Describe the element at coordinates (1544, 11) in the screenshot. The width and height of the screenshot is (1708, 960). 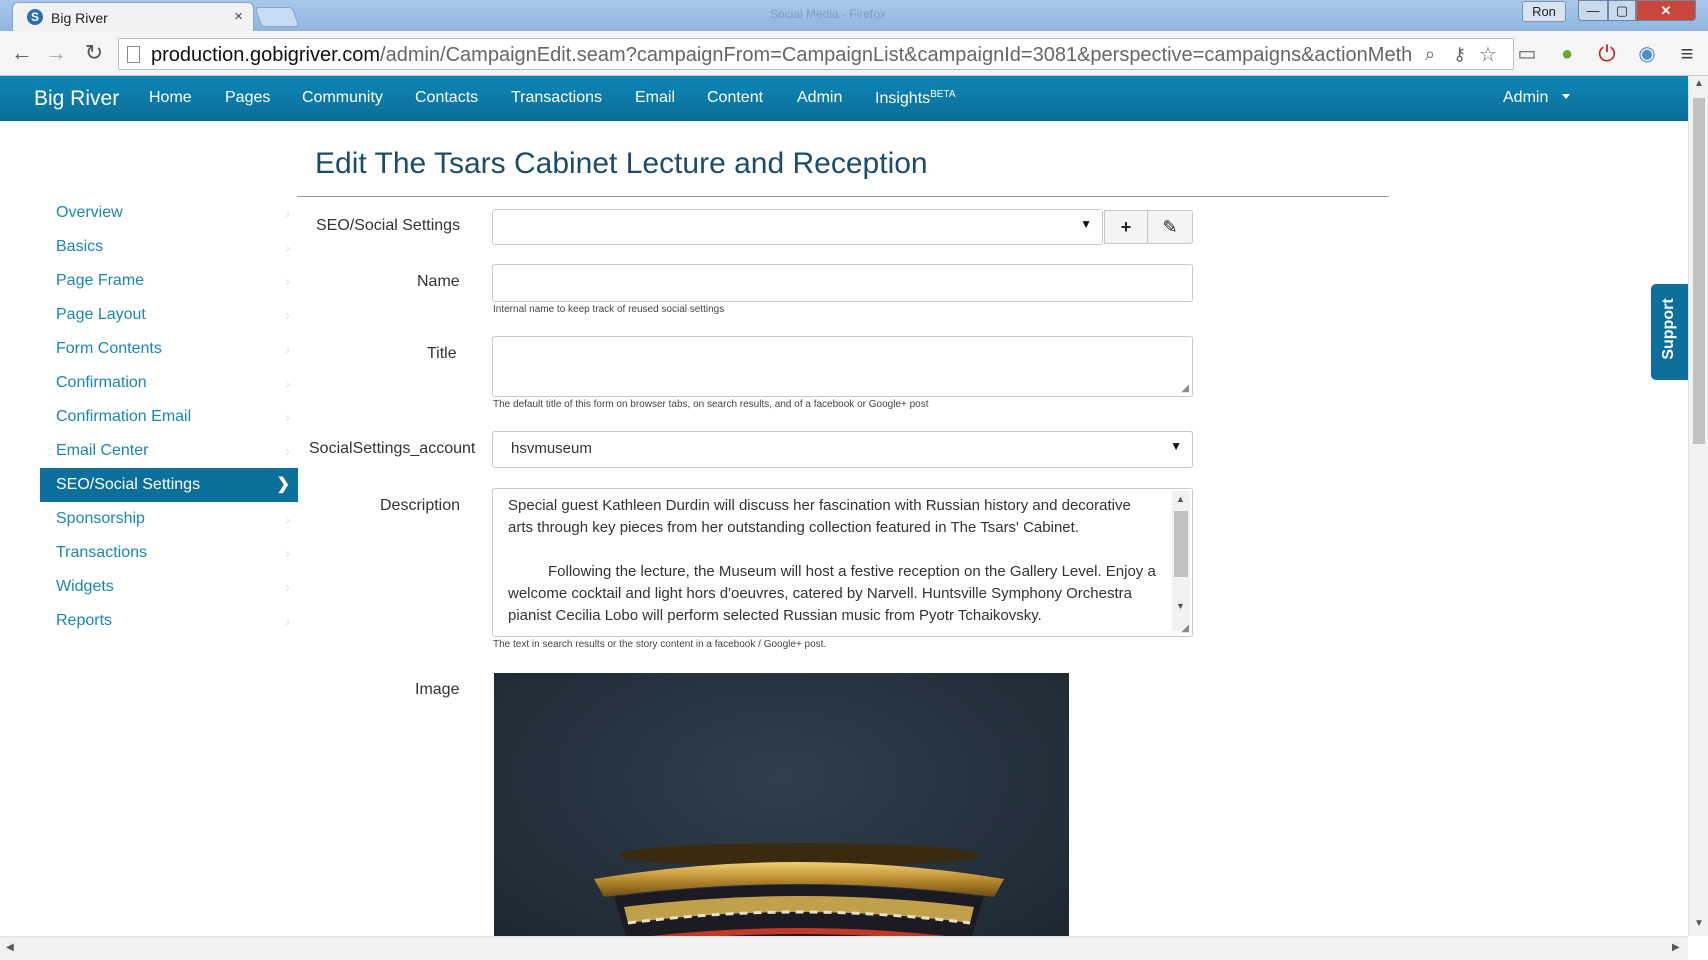
I see `user-profile-badge: Ron` at that location.